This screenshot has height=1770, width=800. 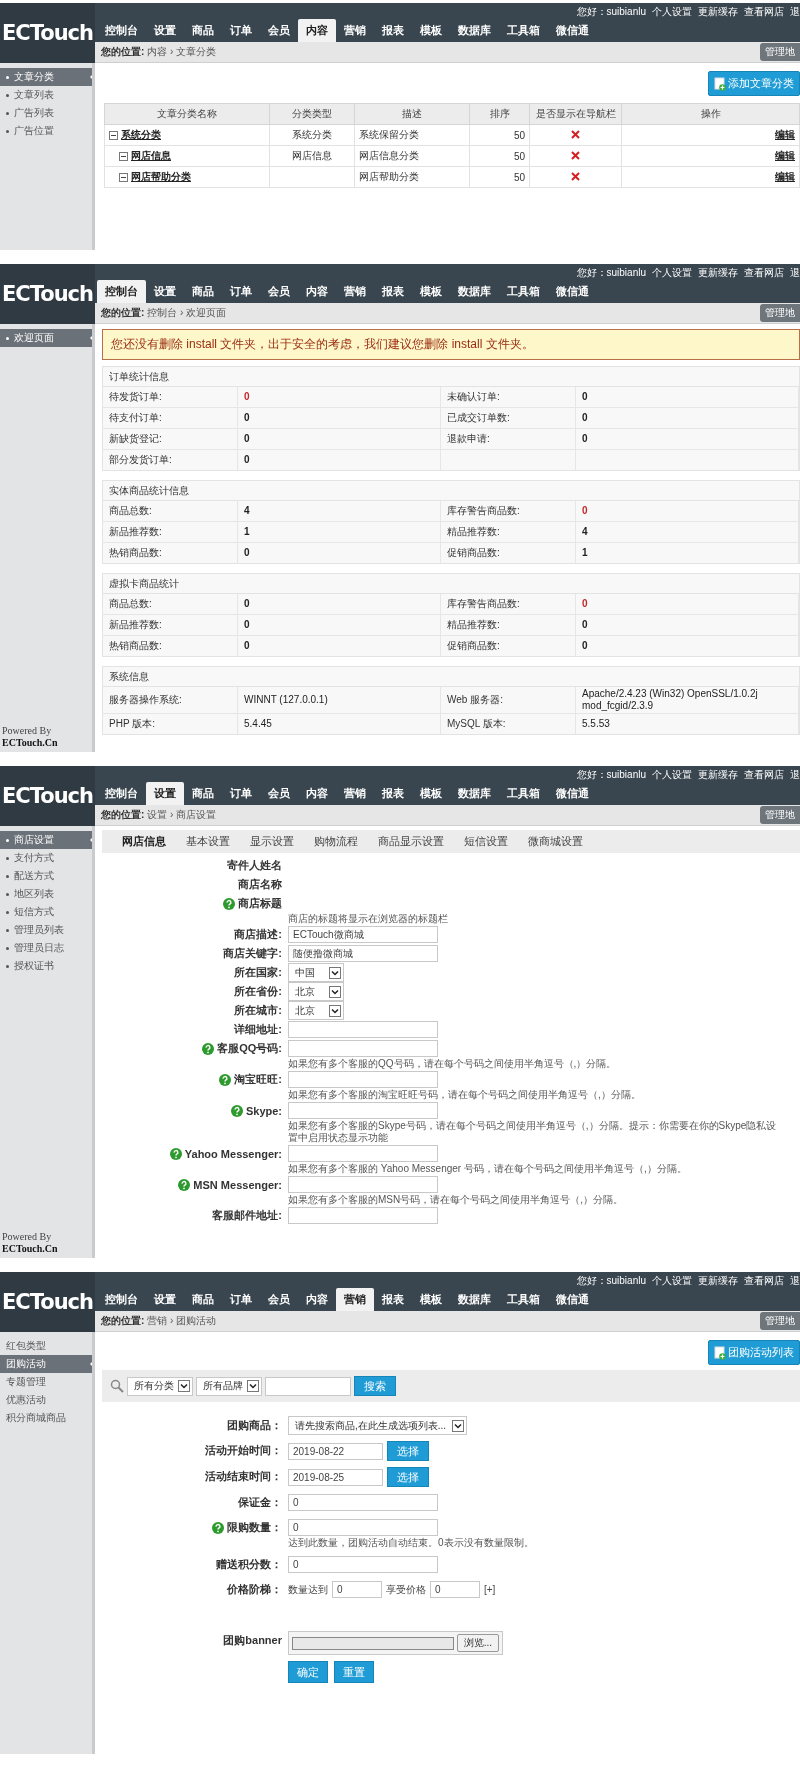 I want to click on category-link: 系统分类, so click(x=141, y=135).